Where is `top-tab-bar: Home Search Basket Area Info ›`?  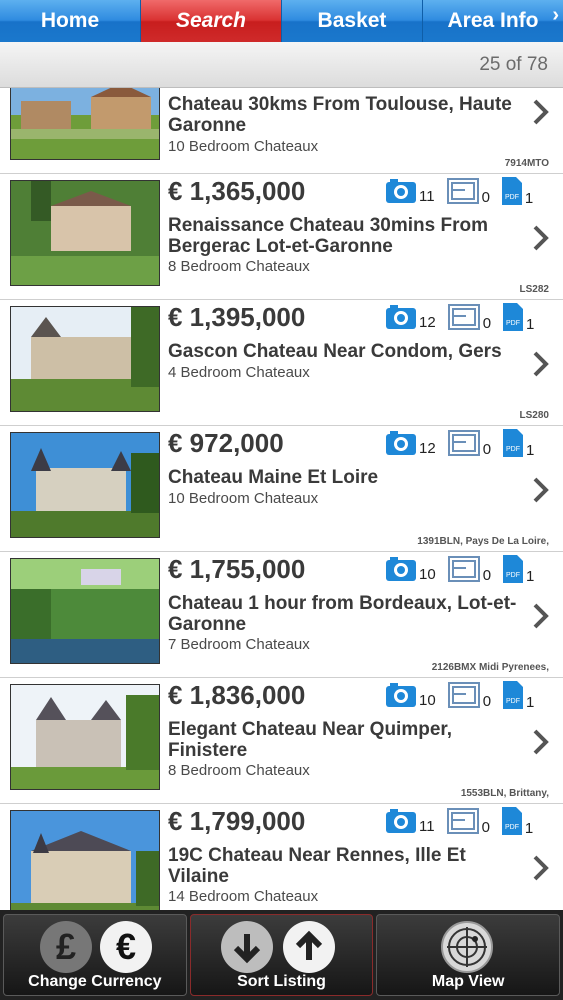
top-tab-bar: Home Search Basket Area Info › is located at coordinates (281, 21).